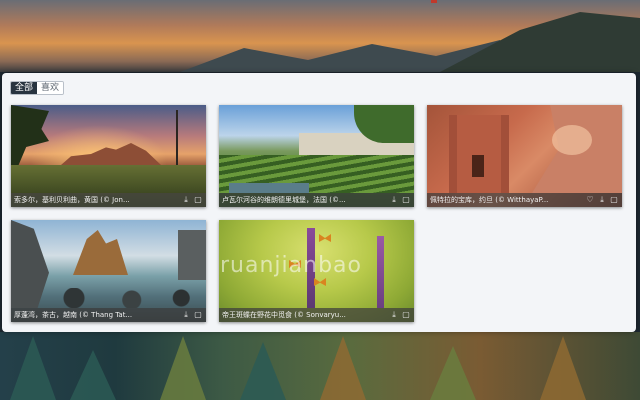 This screenshot has height=400, width=640. What do you see at coordinates (269, 188) in the screenshot?
I see `pond-shape` at bounding box center [269, 188].